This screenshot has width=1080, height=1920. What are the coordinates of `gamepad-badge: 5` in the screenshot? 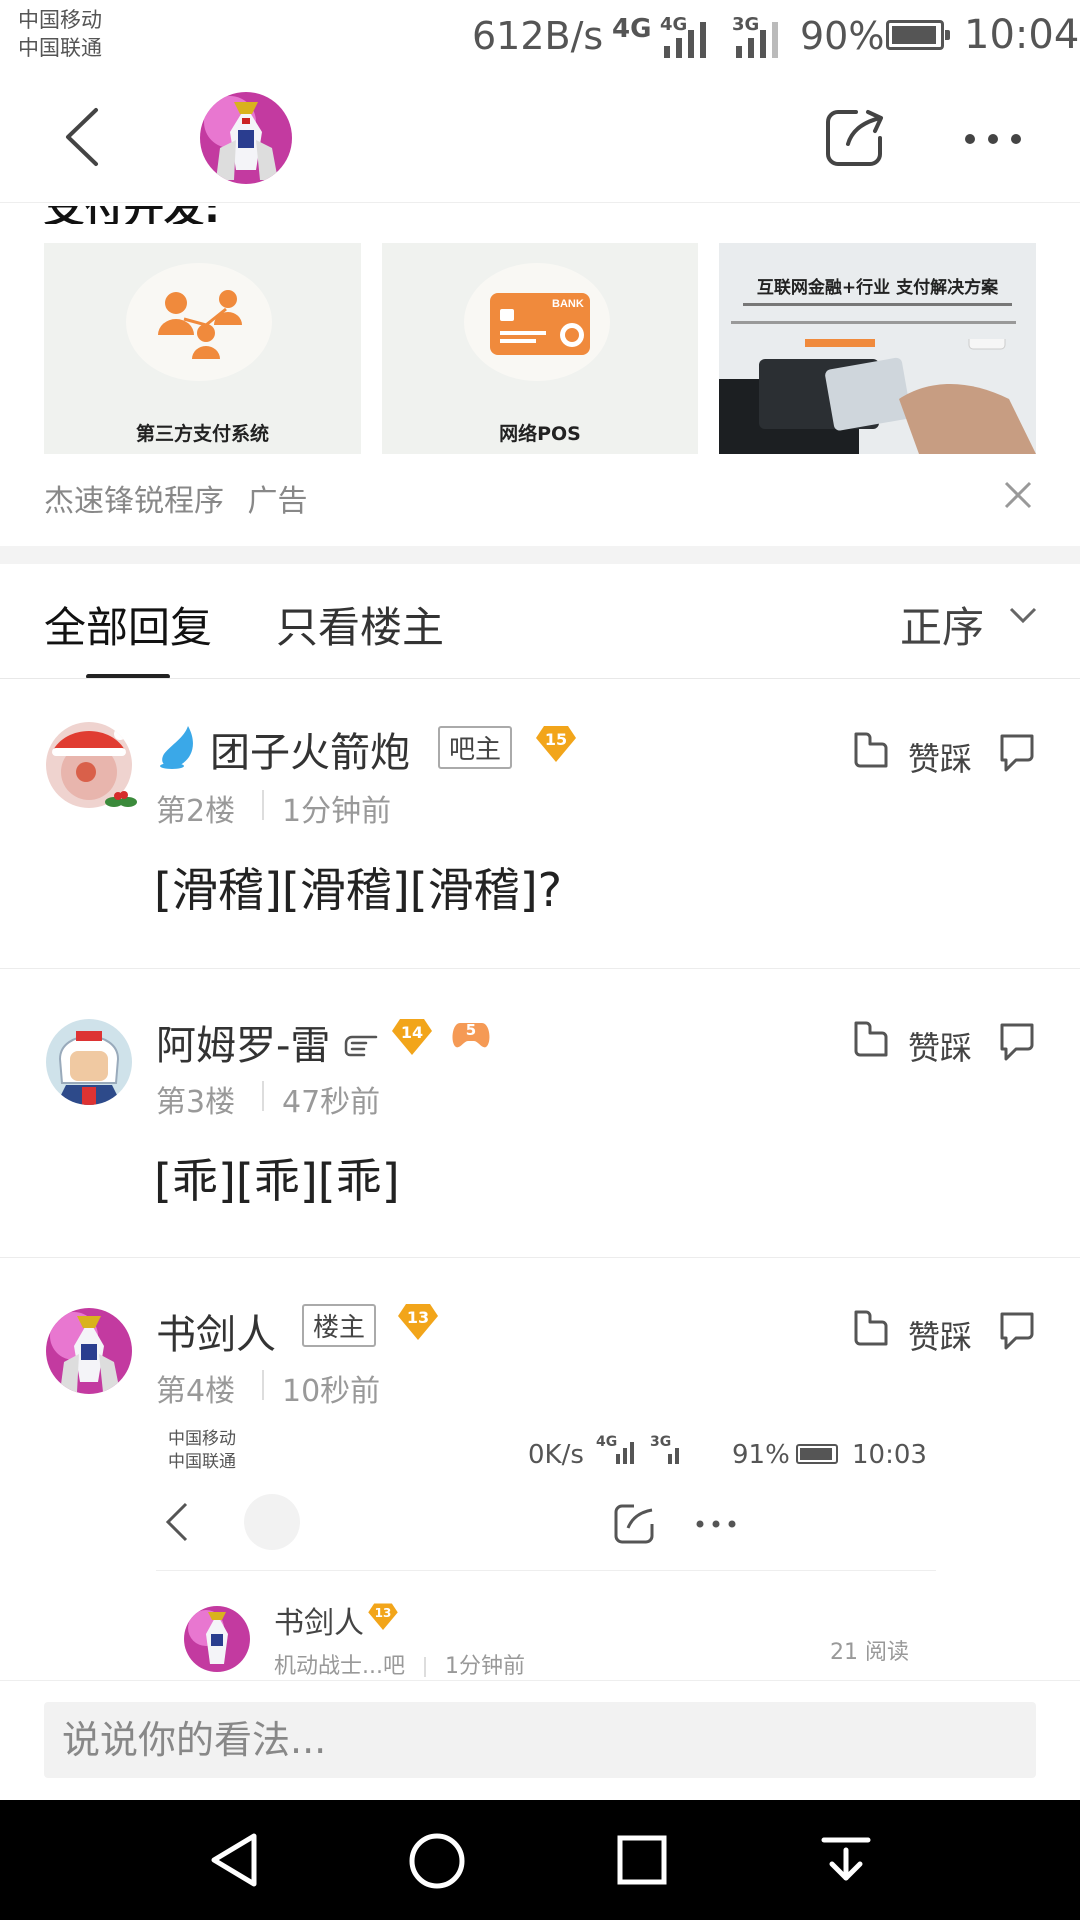 It's located at (471, 1036).